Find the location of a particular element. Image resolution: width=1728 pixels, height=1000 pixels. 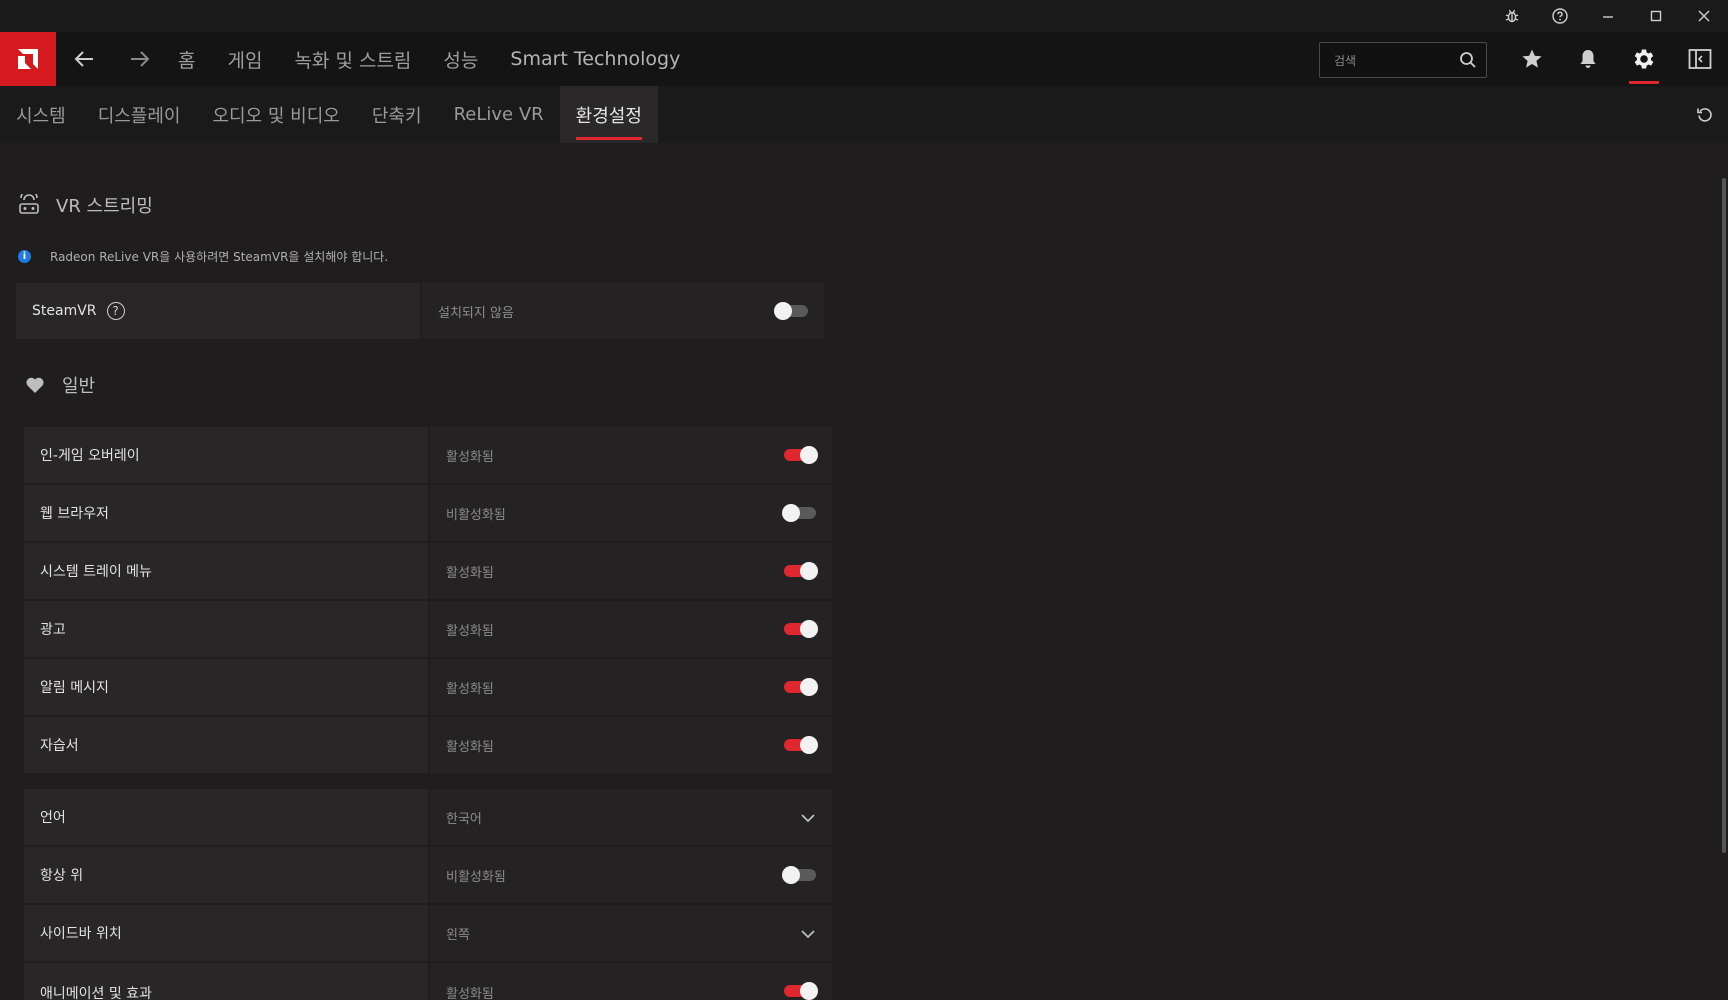

setting-row-tutorial: 자습서 활성화됨 is located at coordinates (428, 745).